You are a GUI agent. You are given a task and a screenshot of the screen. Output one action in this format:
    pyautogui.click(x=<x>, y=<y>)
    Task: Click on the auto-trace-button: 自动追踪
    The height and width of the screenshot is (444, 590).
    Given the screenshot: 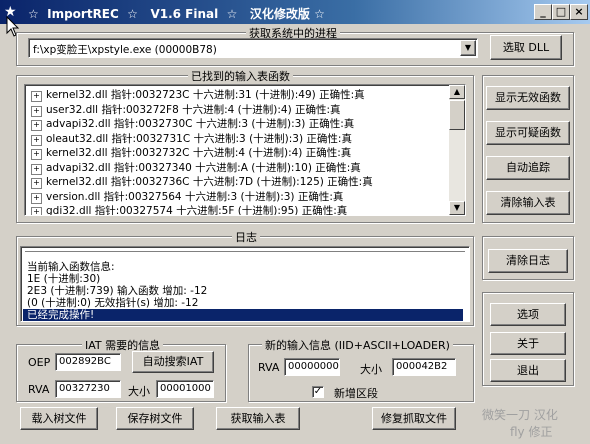 What is the action you would take?
    pyautogui.click(x=528, y=168)
    